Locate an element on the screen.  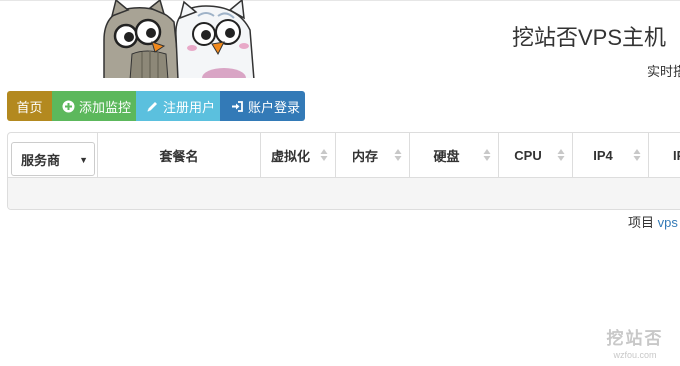
column-plan-name: 套餐名 is located at coordinates (179, 155).